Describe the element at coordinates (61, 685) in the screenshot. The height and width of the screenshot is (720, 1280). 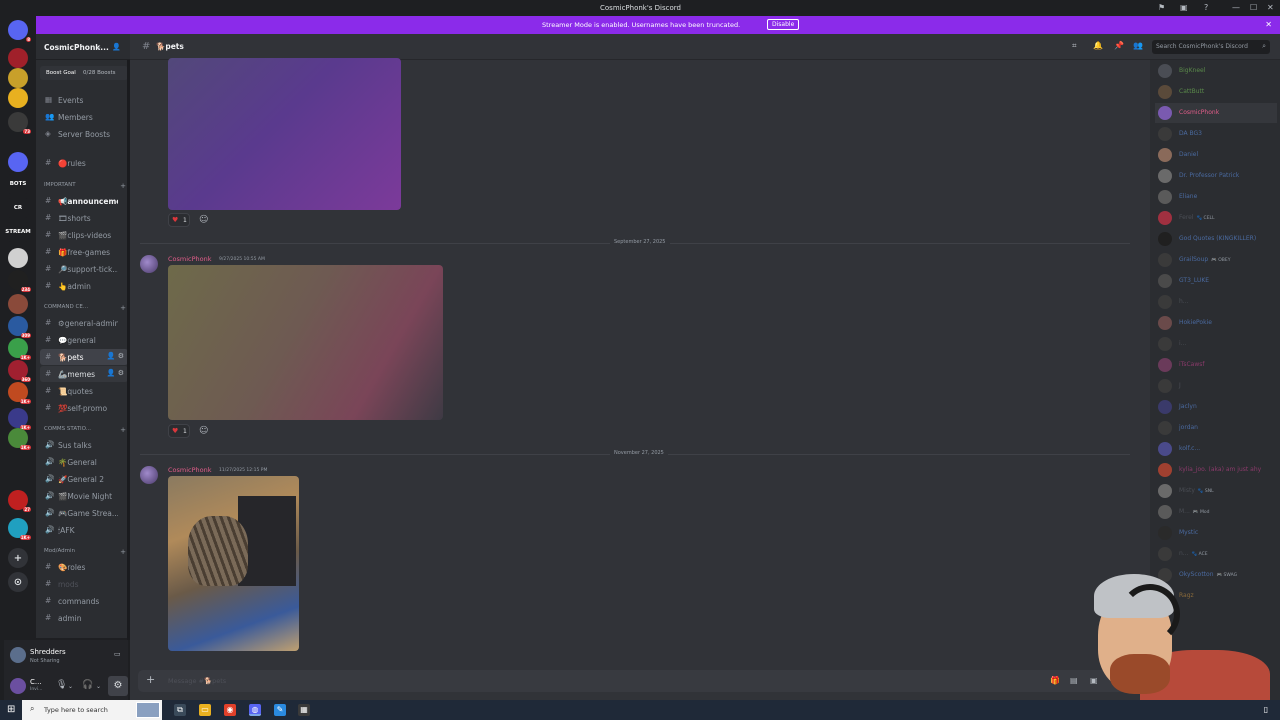
I see `microphone-icon: 🎙` at that location.